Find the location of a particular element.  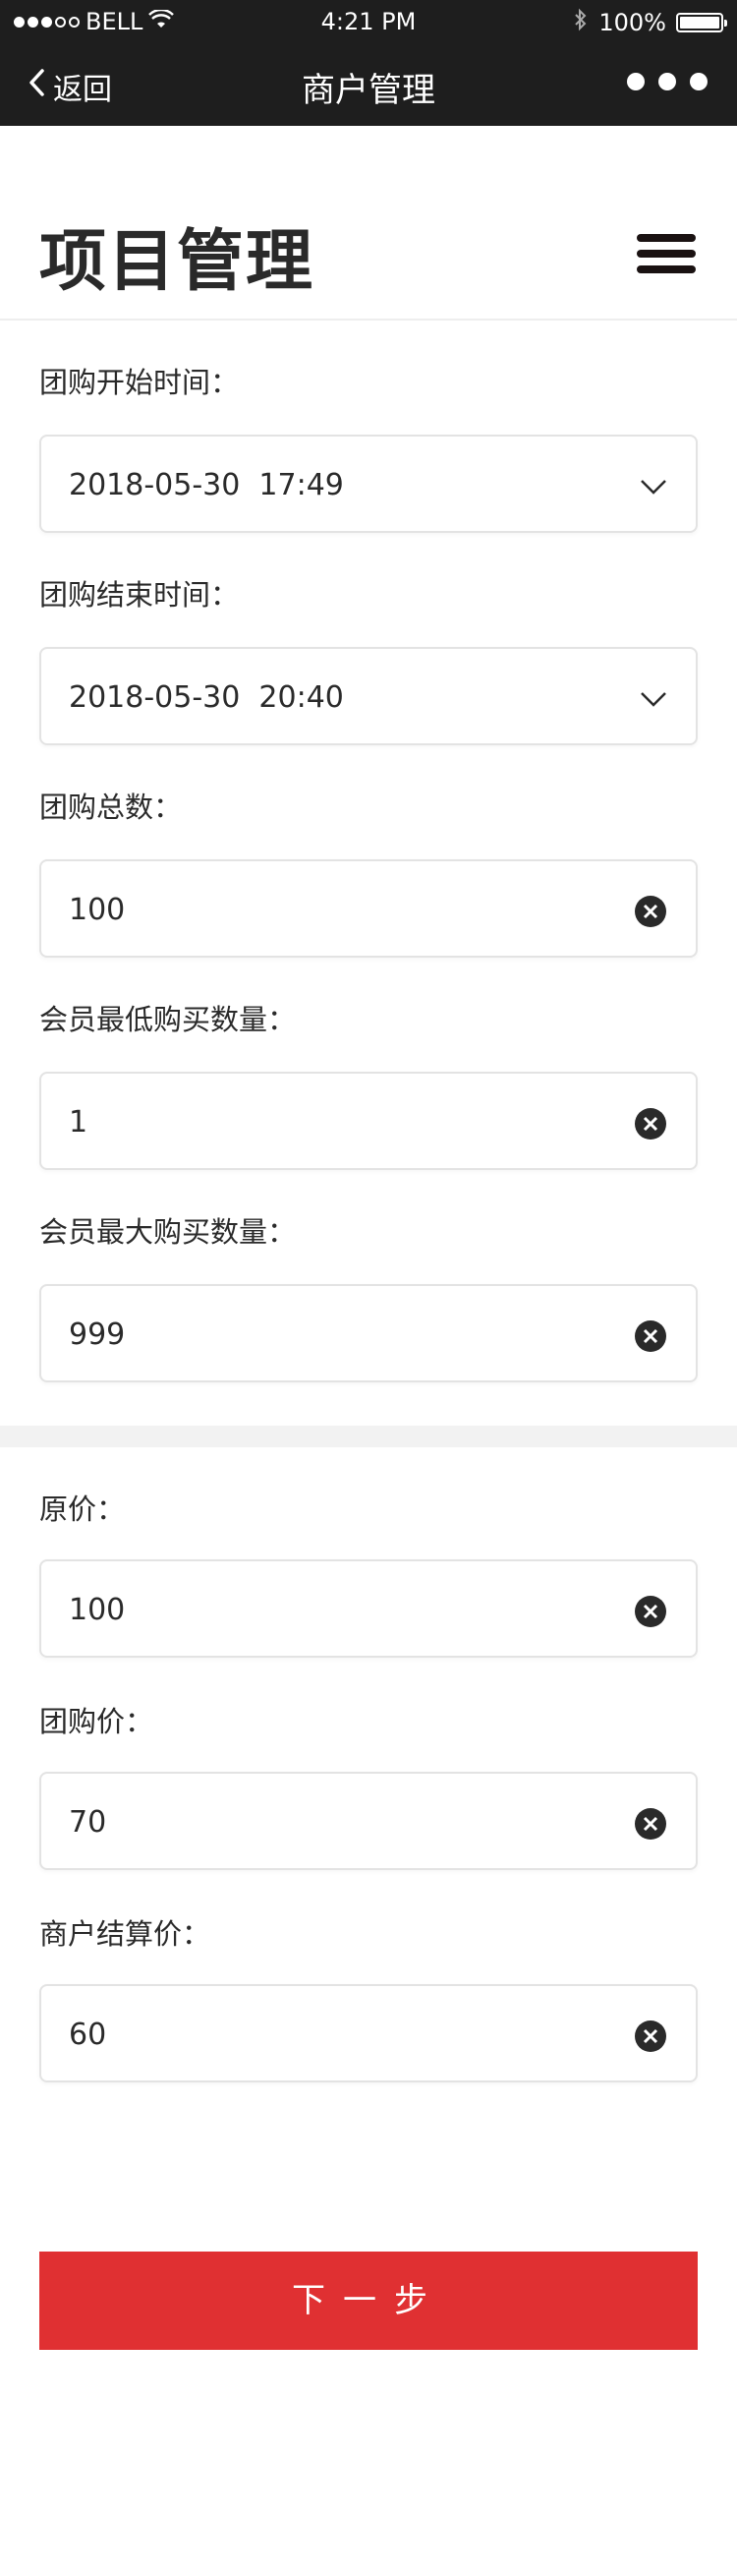

min-purchase-value: 1 is located at coordinates (79, 1122).